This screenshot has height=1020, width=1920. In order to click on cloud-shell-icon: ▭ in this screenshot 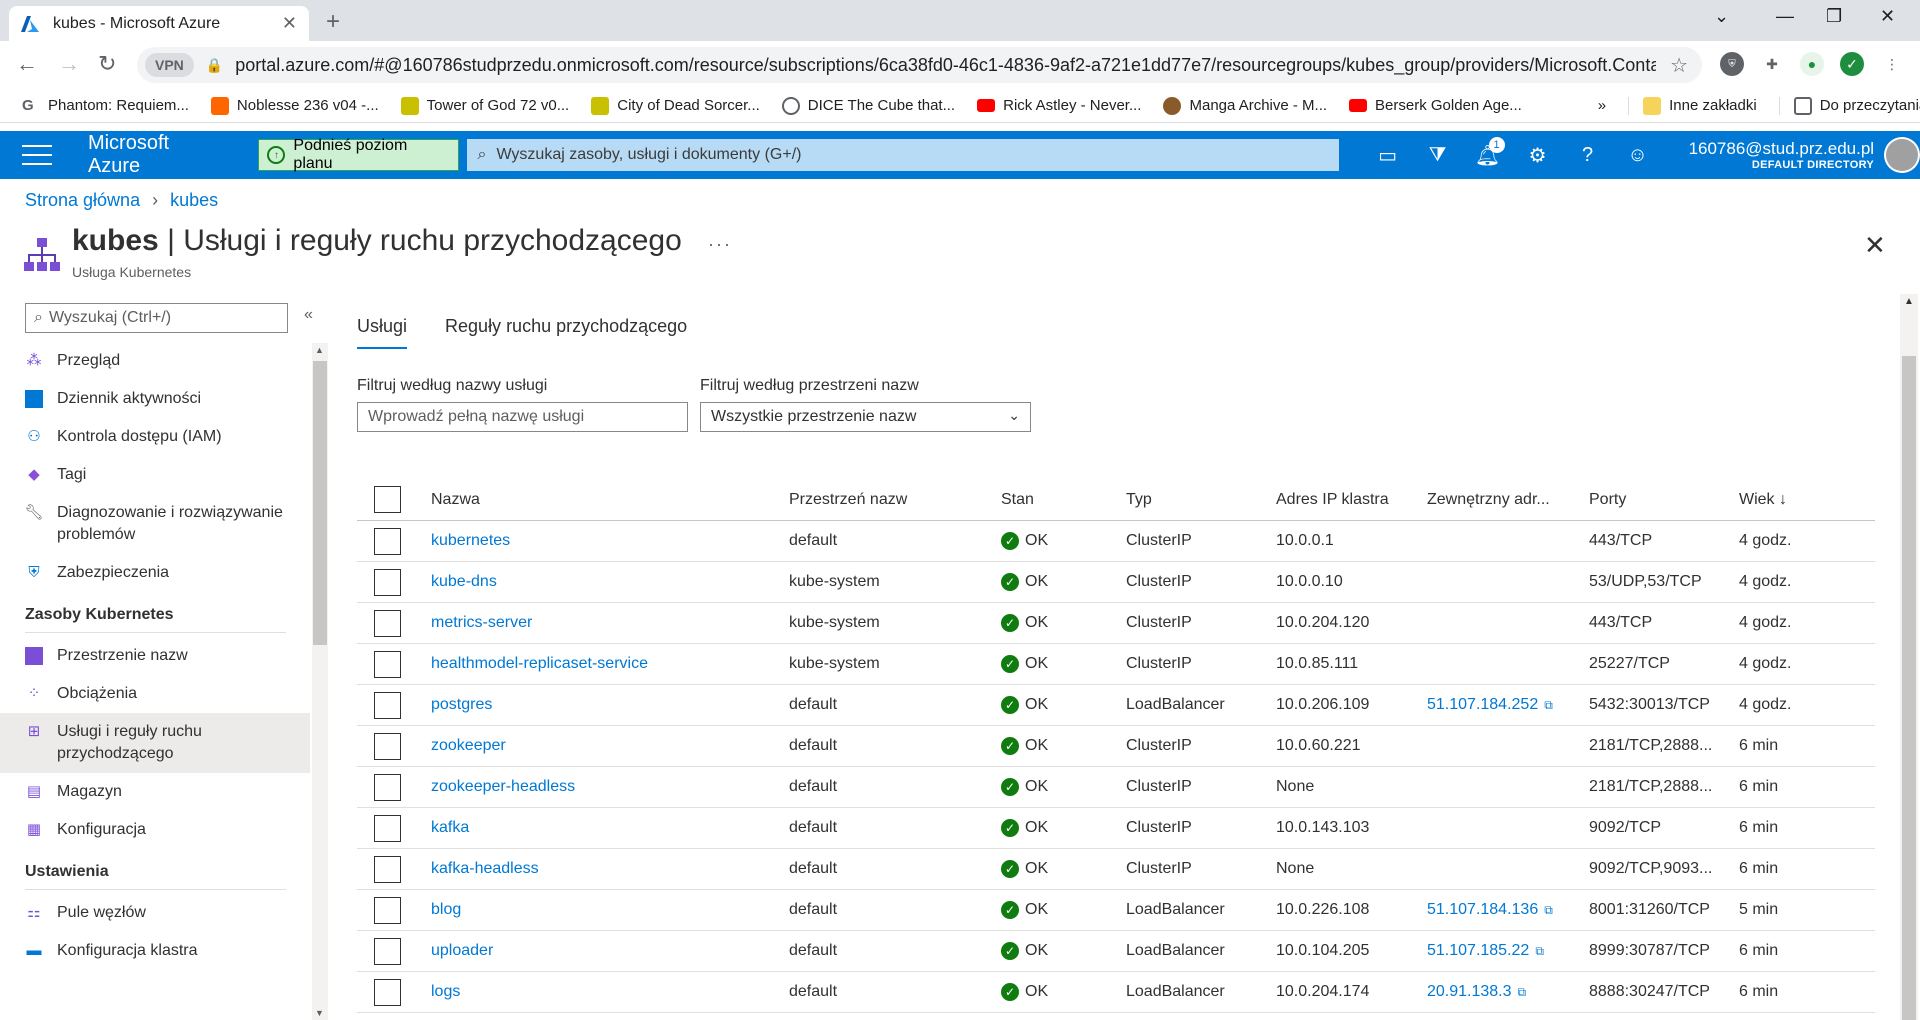, I will do `click(1388, 155)`.